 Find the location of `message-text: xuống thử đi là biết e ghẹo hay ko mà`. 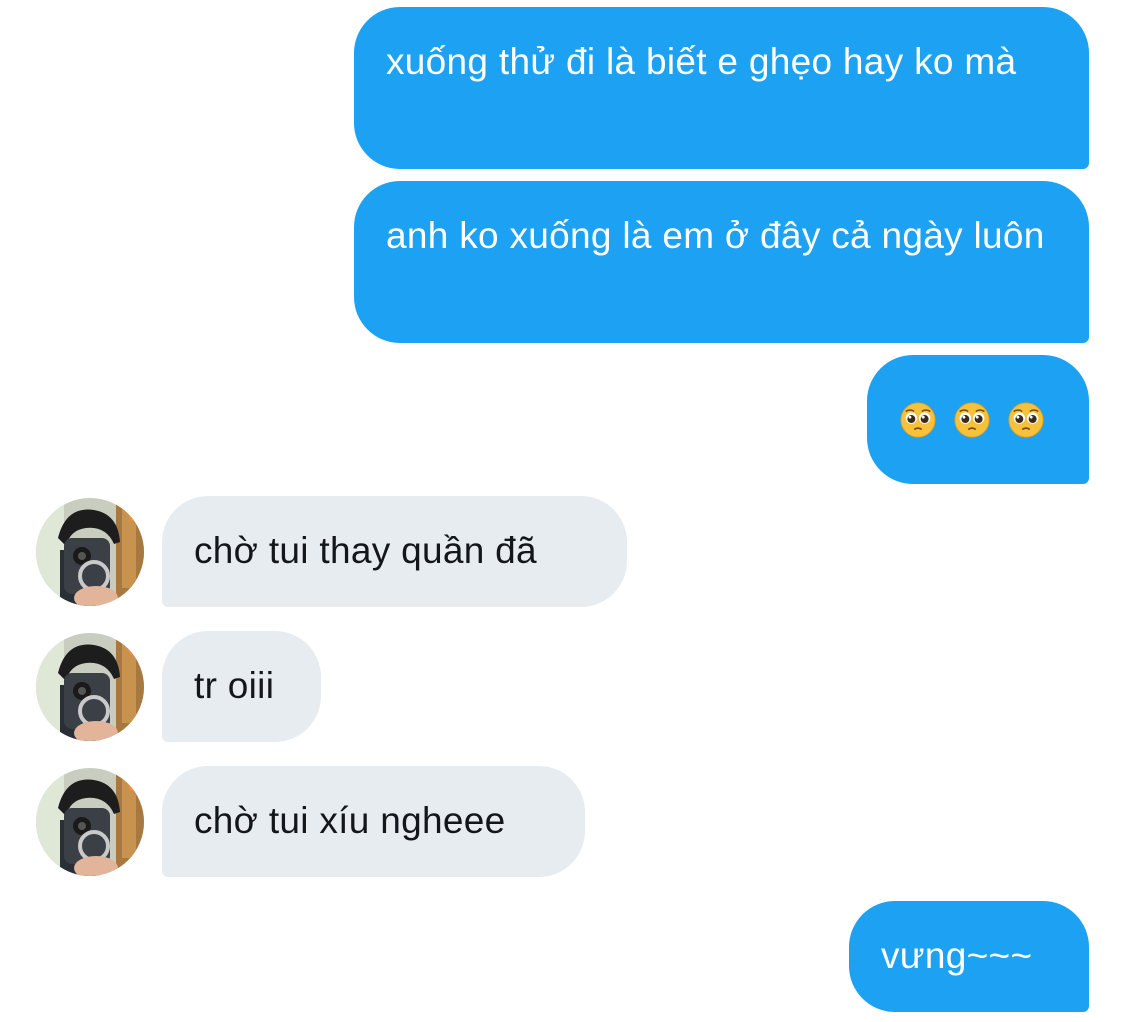

message-text: xuống thử đi là biết e ghẹo hay ko mà is located at coordinates (701, 61).